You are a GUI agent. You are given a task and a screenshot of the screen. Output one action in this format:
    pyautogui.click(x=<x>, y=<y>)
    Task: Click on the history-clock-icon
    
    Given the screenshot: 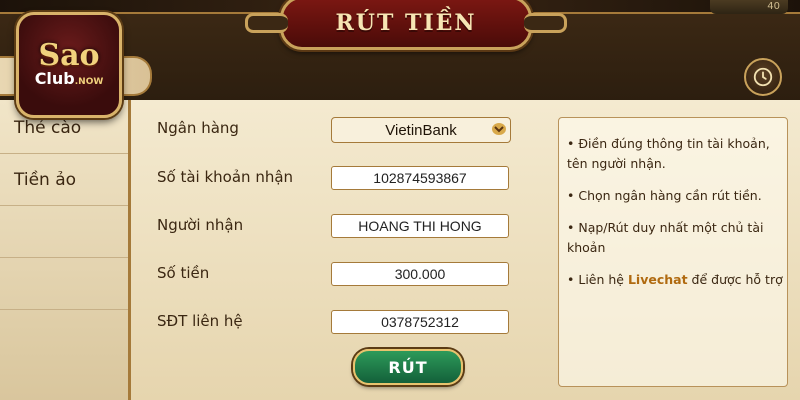 What is the action you would take?
    pyautogui.click(x=763, y=77)
    